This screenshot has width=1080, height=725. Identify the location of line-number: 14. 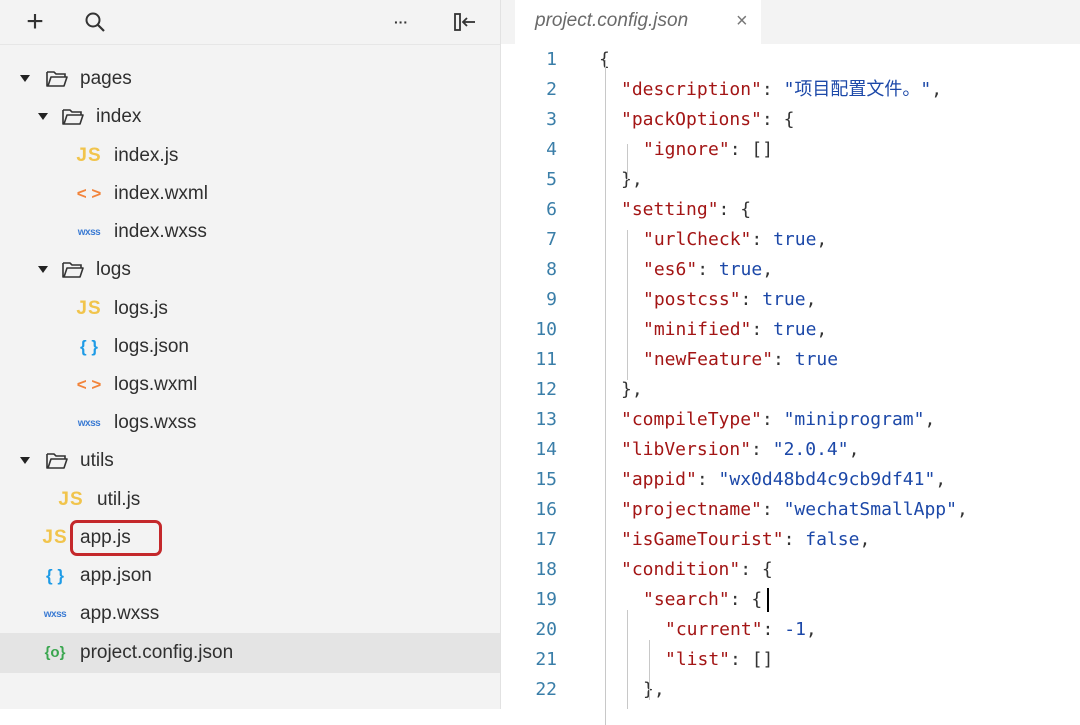
(546, 449).